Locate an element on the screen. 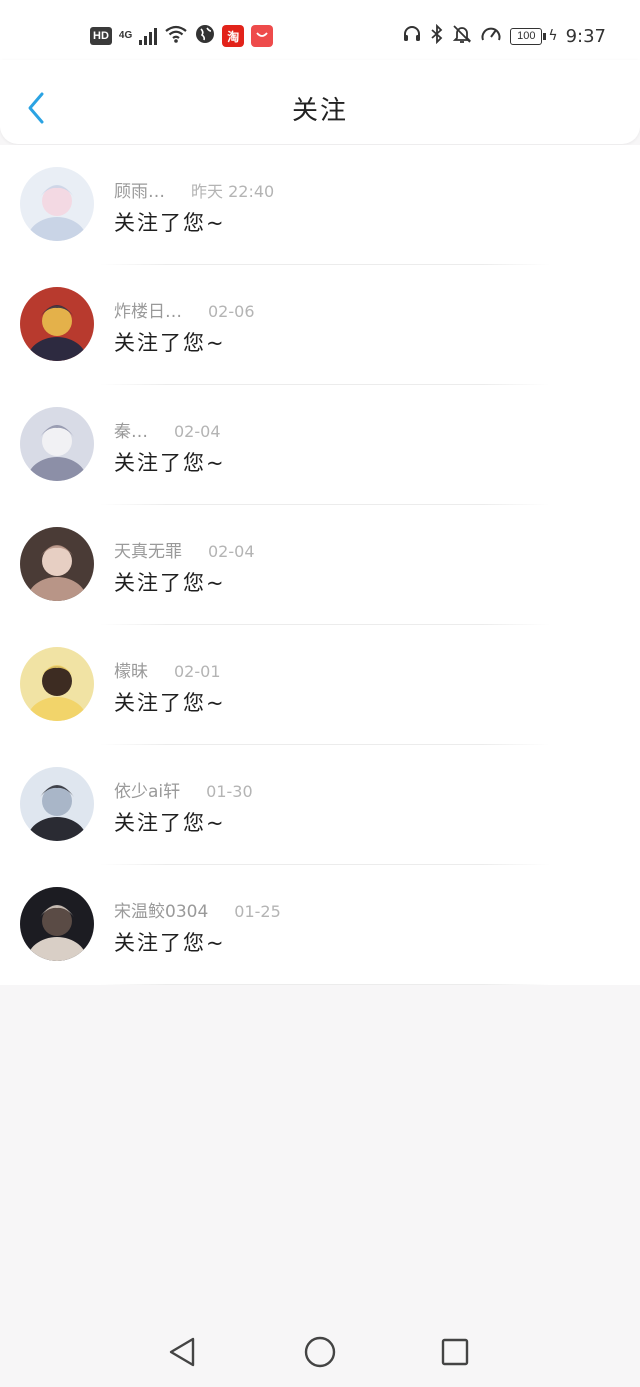 This screenshot has height=1387, width=640. navigation-bar is located at coordinates (320, 1351).